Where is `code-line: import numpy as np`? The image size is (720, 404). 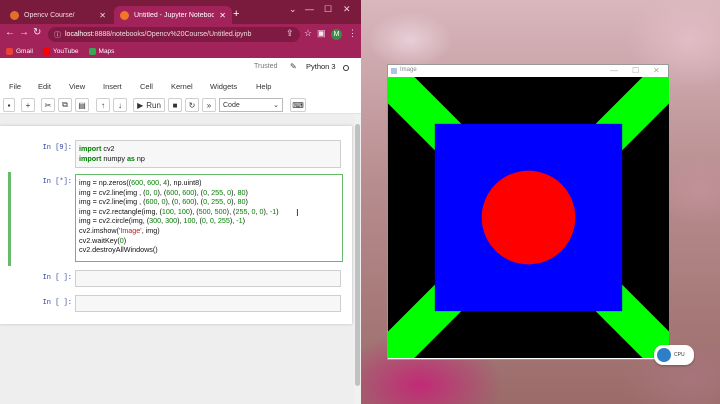
code-line: import numpy as np is located at coordinates (208, 159).